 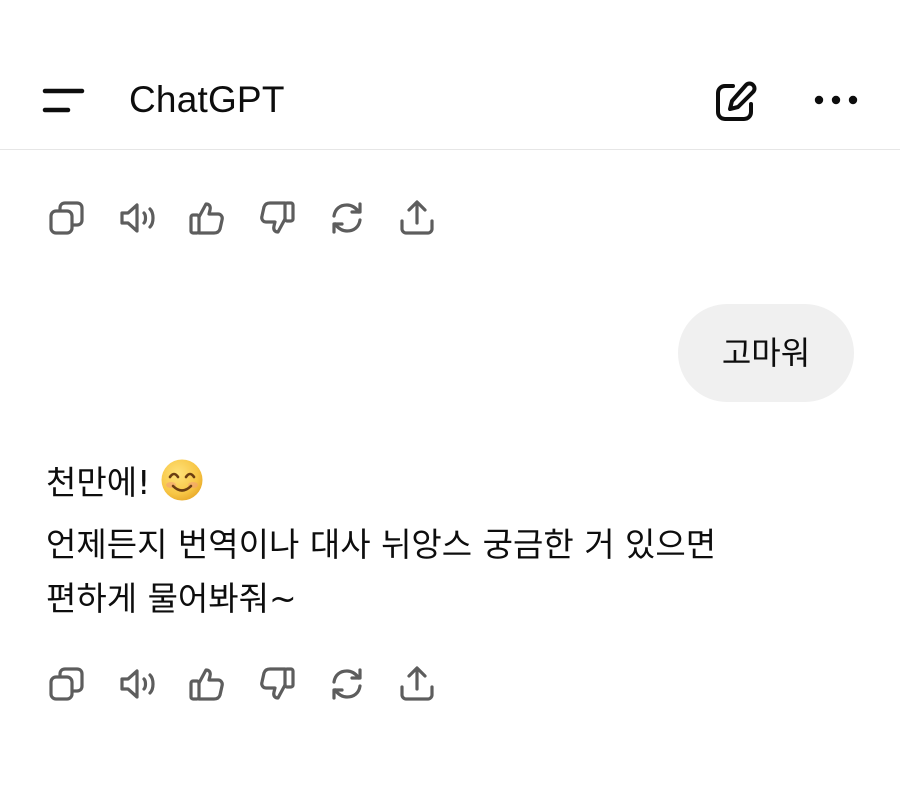 I want to click on new-chat-button, so click(x=735, y=101).